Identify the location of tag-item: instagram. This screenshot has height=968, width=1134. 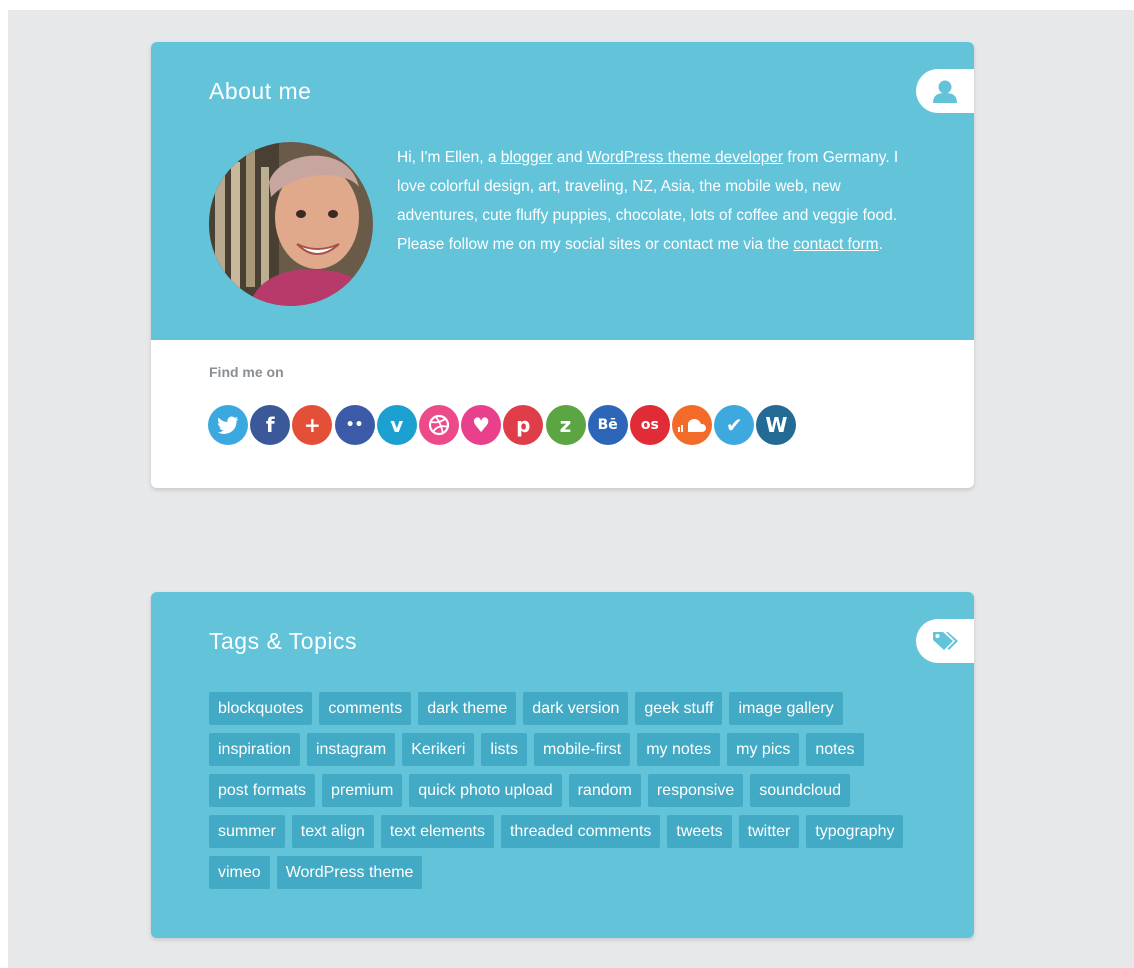
(351, 749).